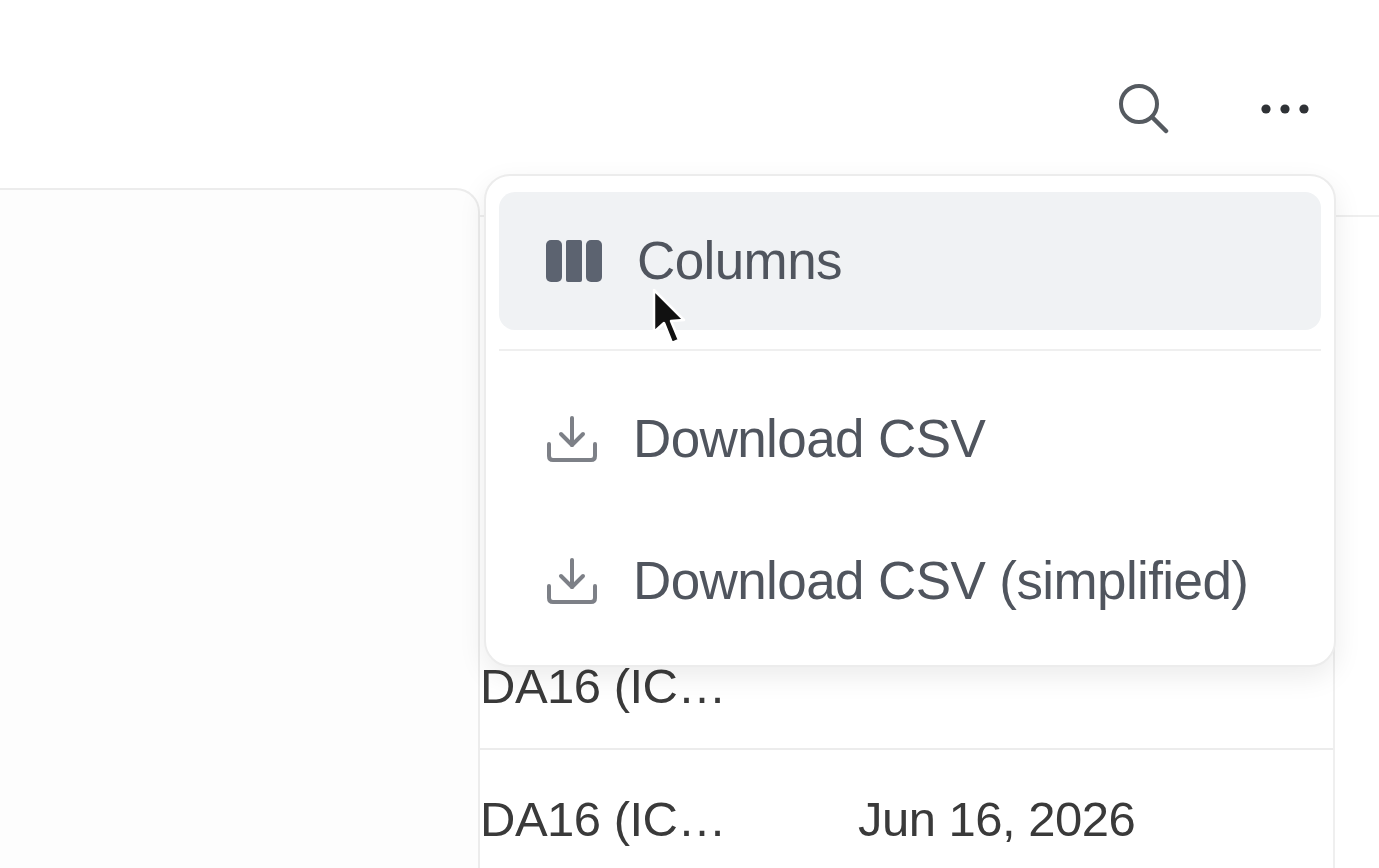 The height and width of the screenshot is (868, 1379). I want to click on more-icon, so click(1285, 109).